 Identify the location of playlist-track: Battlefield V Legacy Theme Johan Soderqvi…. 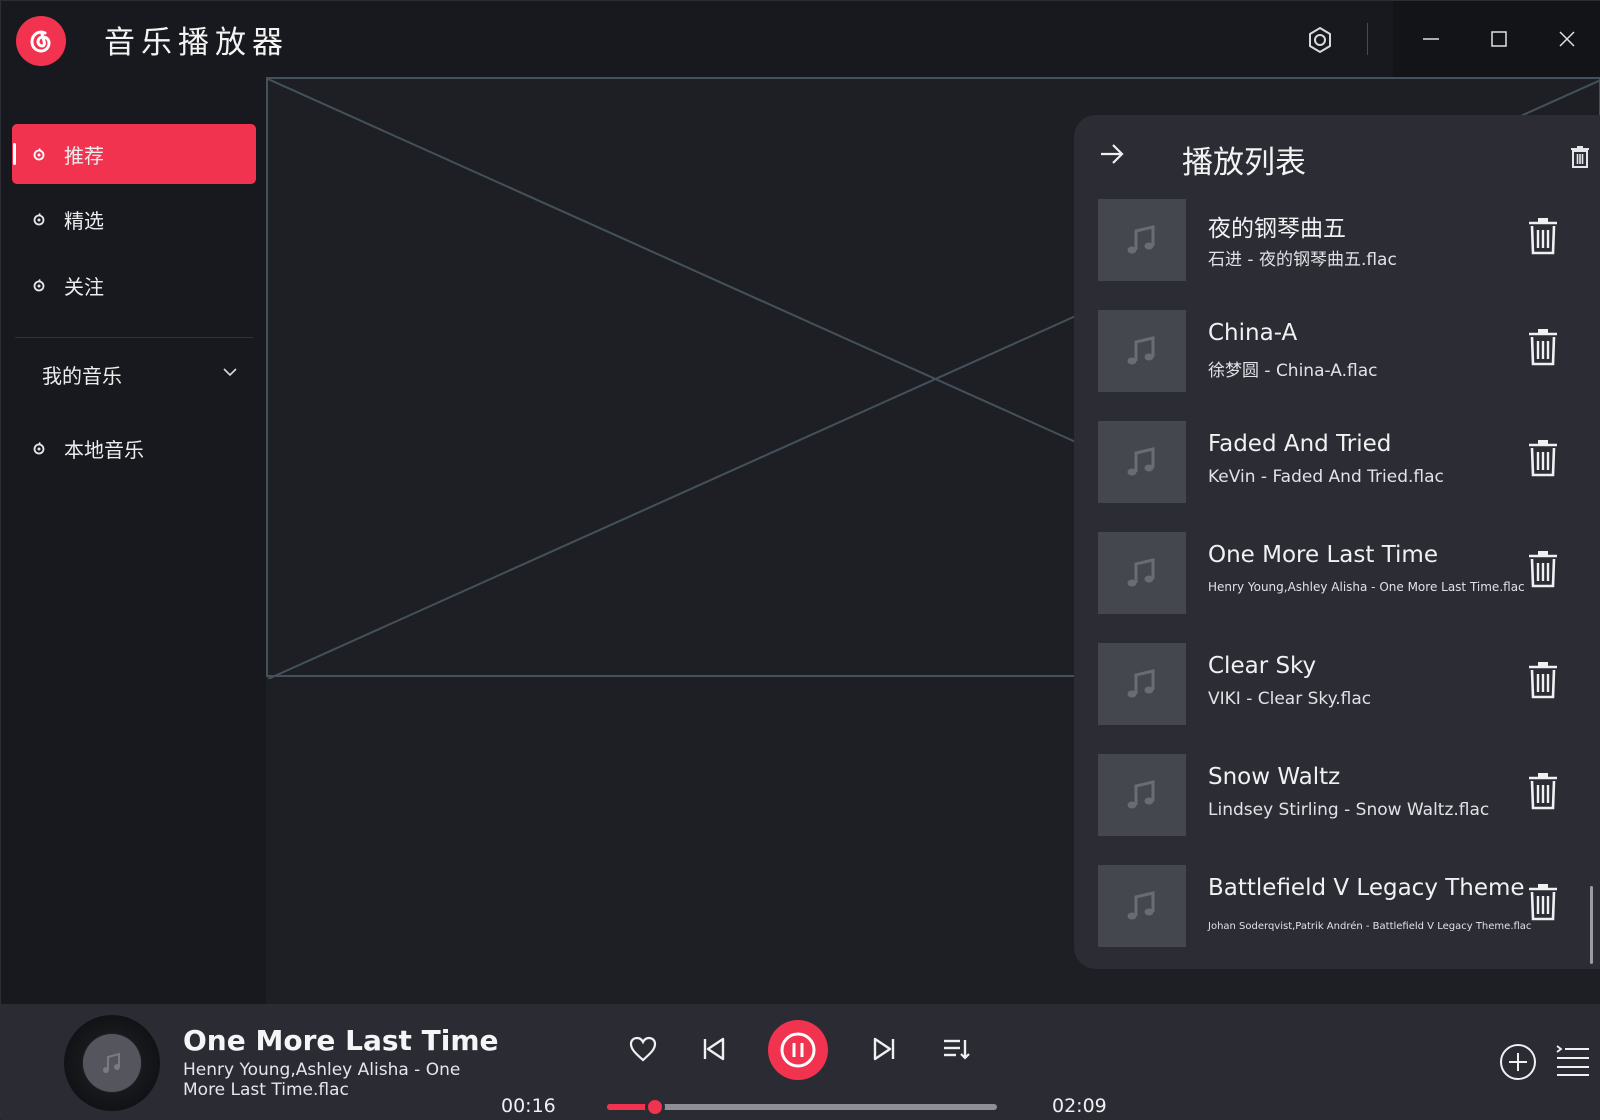
(1338, 909).